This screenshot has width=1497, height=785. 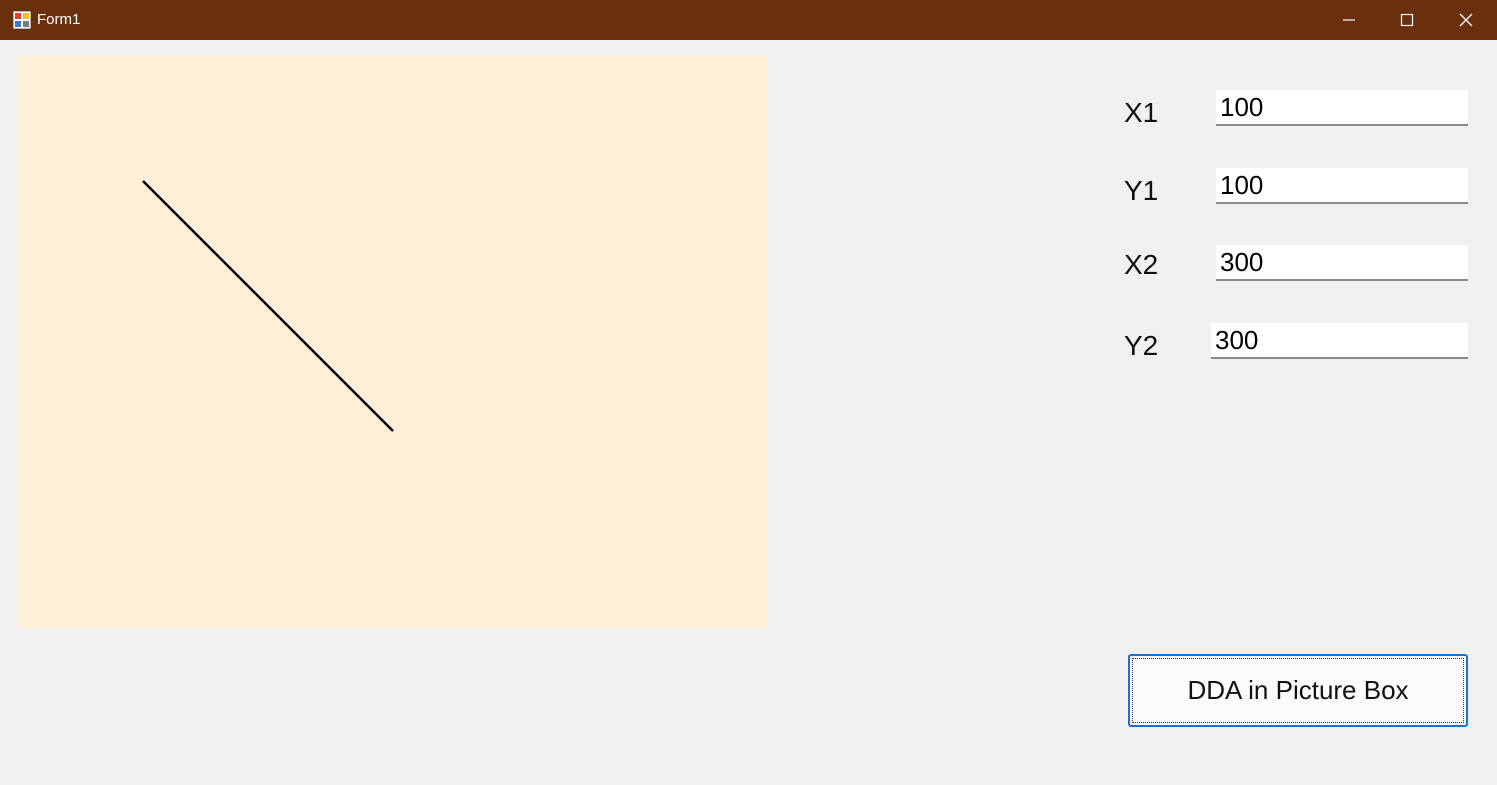 I want to click on minimize-button, so click(x=1349, y=20).